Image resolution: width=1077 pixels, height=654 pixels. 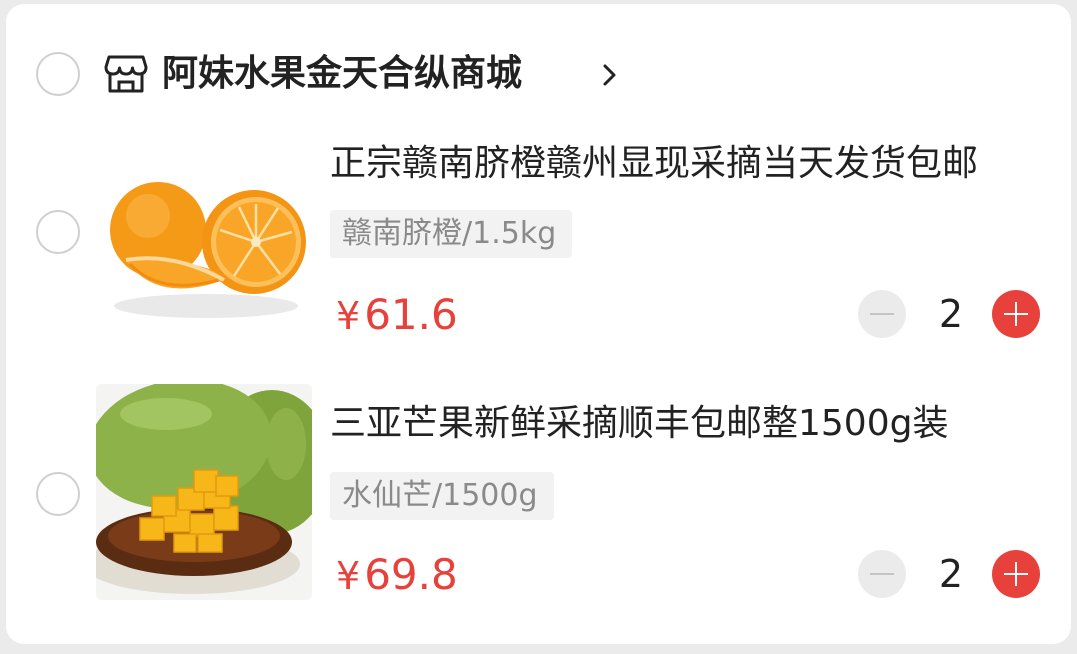 What do you see at coordinates (686, 424) in the screenshot?
I see `item-title: 三亚芒果新鲜采摘顺丰包邮整1500g装` at bounding box center [686, 424].